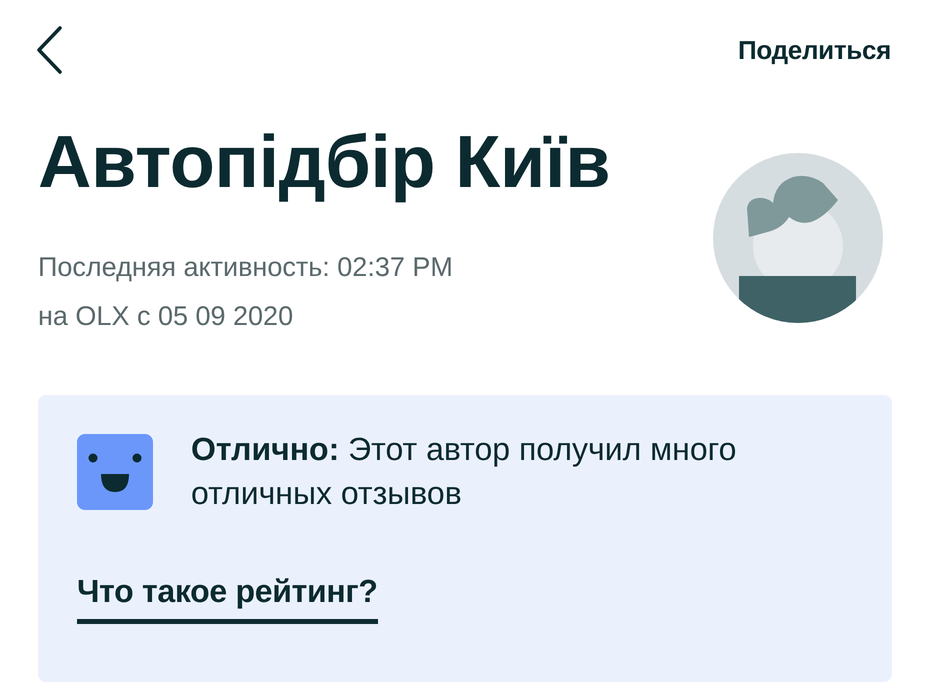 This screenshot has height=699, width=931. Describe the element at coordinates (227, 598) in the screenshot. I see `rating-info-link: Что такое рейтинг?` at that location.